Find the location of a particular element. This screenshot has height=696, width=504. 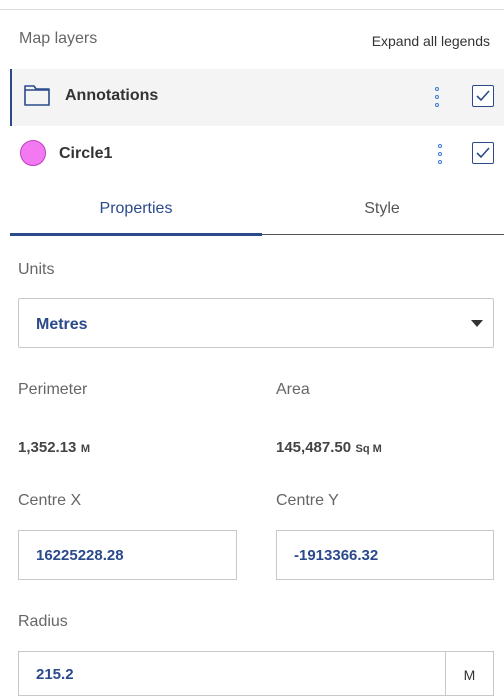

area-value: 145,487.50 is located at coordinates (314, 447).